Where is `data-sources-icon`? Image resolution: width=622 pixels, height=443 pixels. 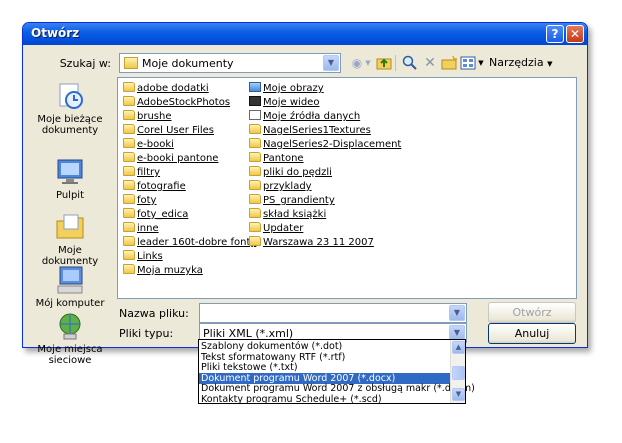 data-sources-icon is located at coordinates (255, 115).